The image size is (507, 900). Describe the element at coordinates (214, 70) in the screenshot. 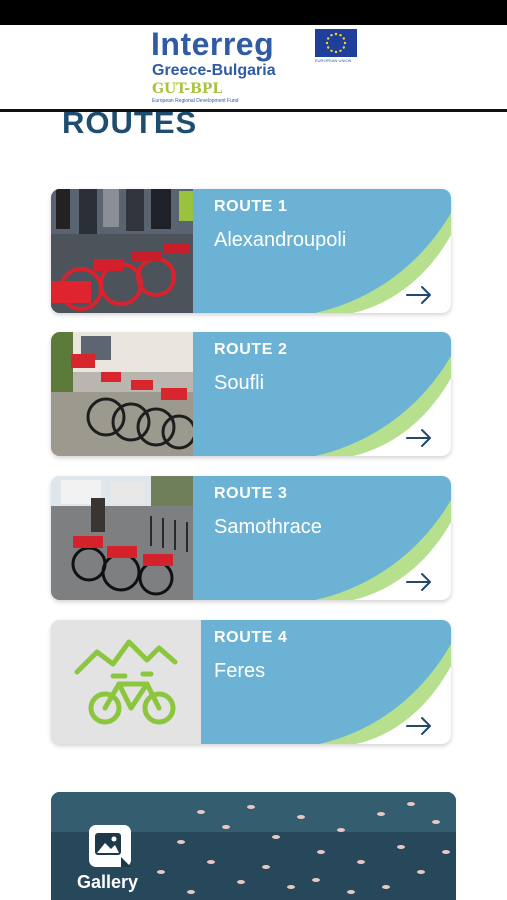

I see `logo-subtitle: Greece-Bulgaria` at that location.